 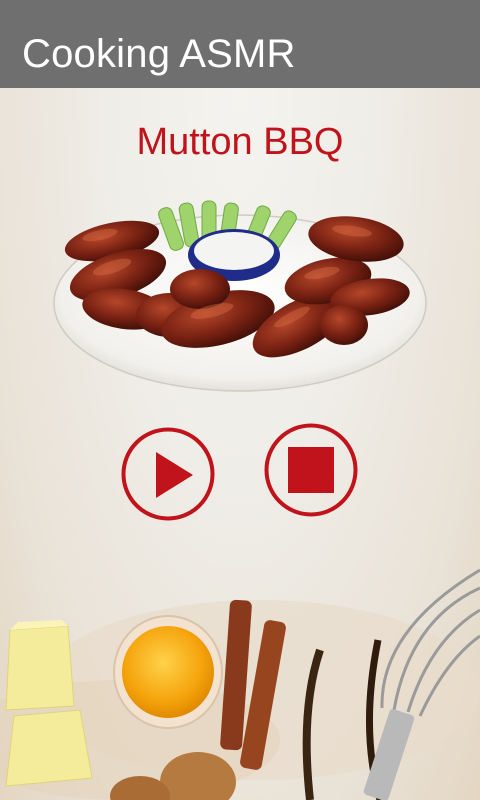 I want to click on stop-button, so click(x=311, y=470).